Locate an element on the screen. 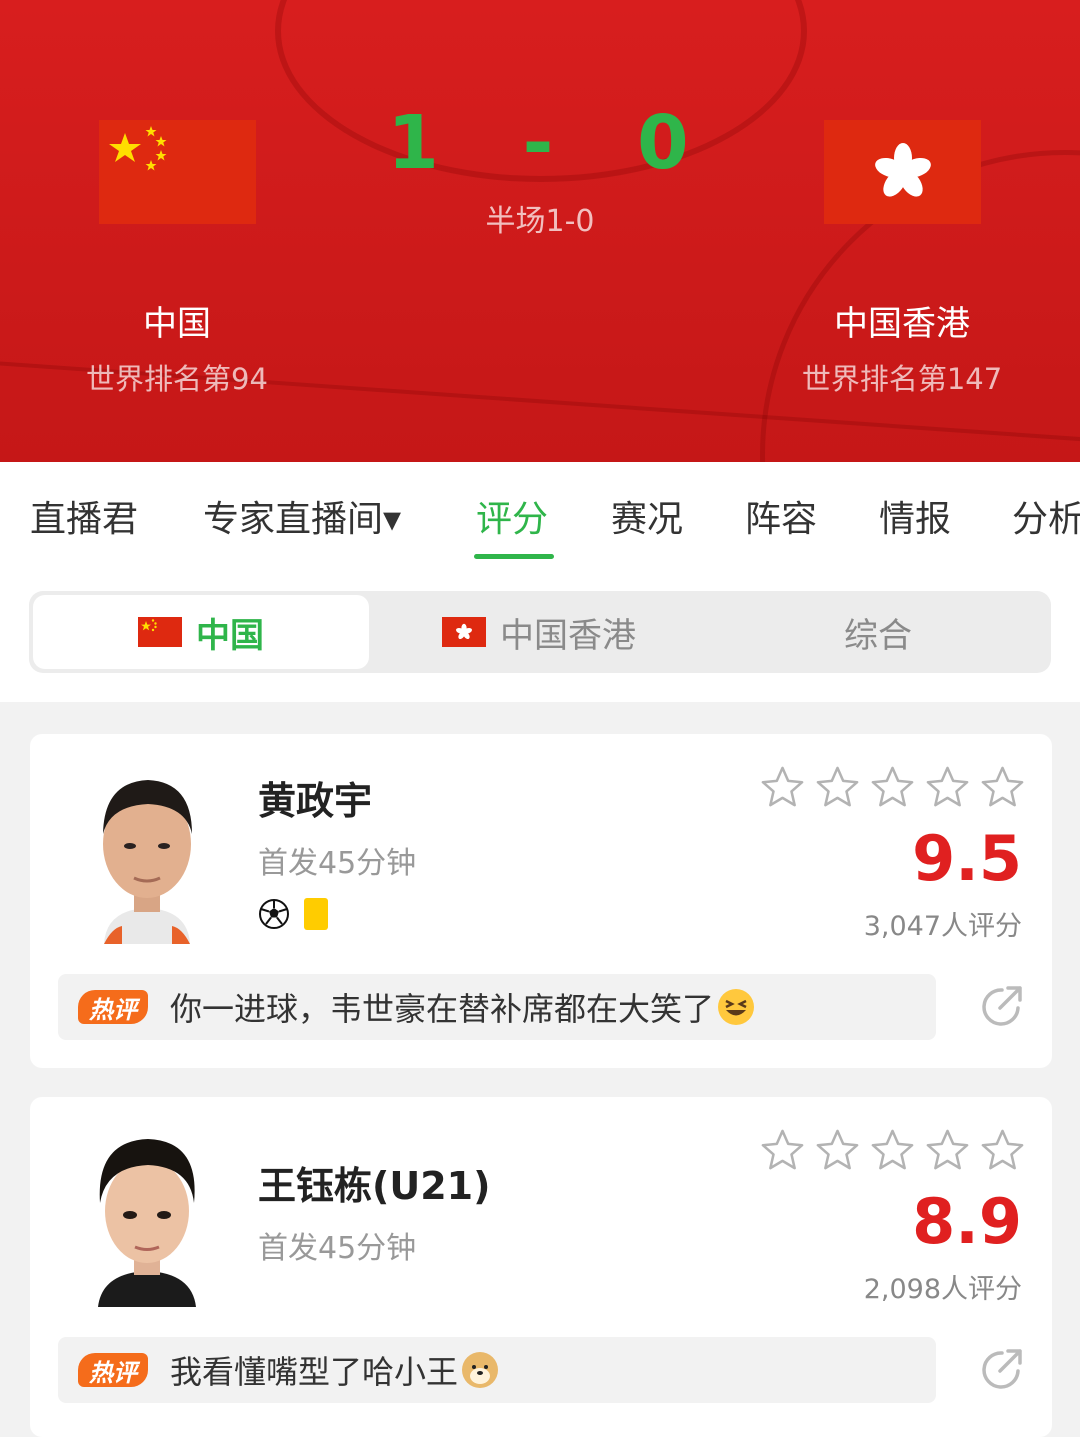  score: 1 - 0 is located at coordinates (540, 143).